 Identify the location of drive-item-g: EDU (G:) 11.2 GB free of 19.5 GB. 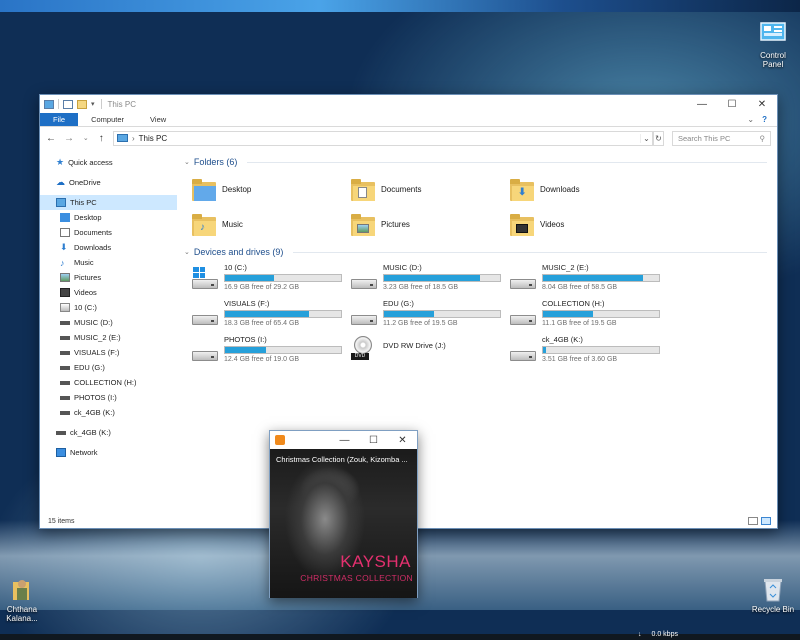
(430, 315).